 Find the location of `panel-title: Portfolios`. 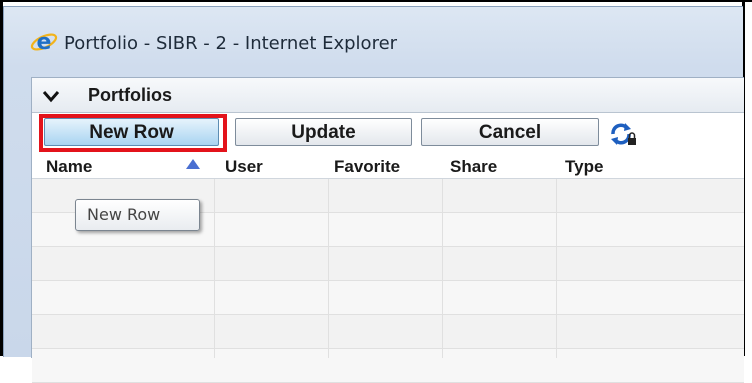

panel-title: Portfolios is located at coordinates (130, 95).